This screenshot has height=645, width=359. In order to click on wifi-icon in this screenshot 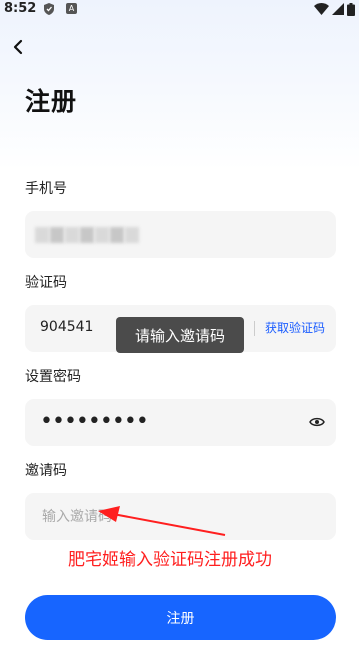, I will do `click(321, 9)`.